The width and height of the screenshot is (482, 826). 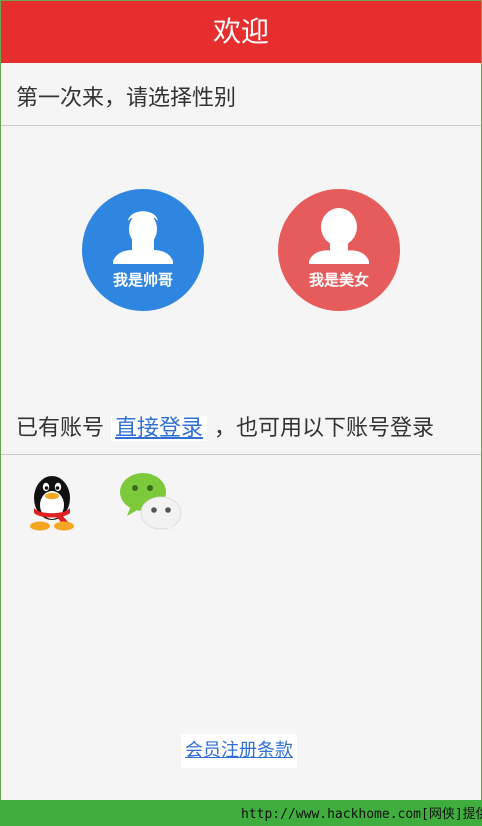 What do you see at coordinates (142, 280) in the screenshot?
I see `male-label: 我是帅哥` at bounding box center [142, 280].